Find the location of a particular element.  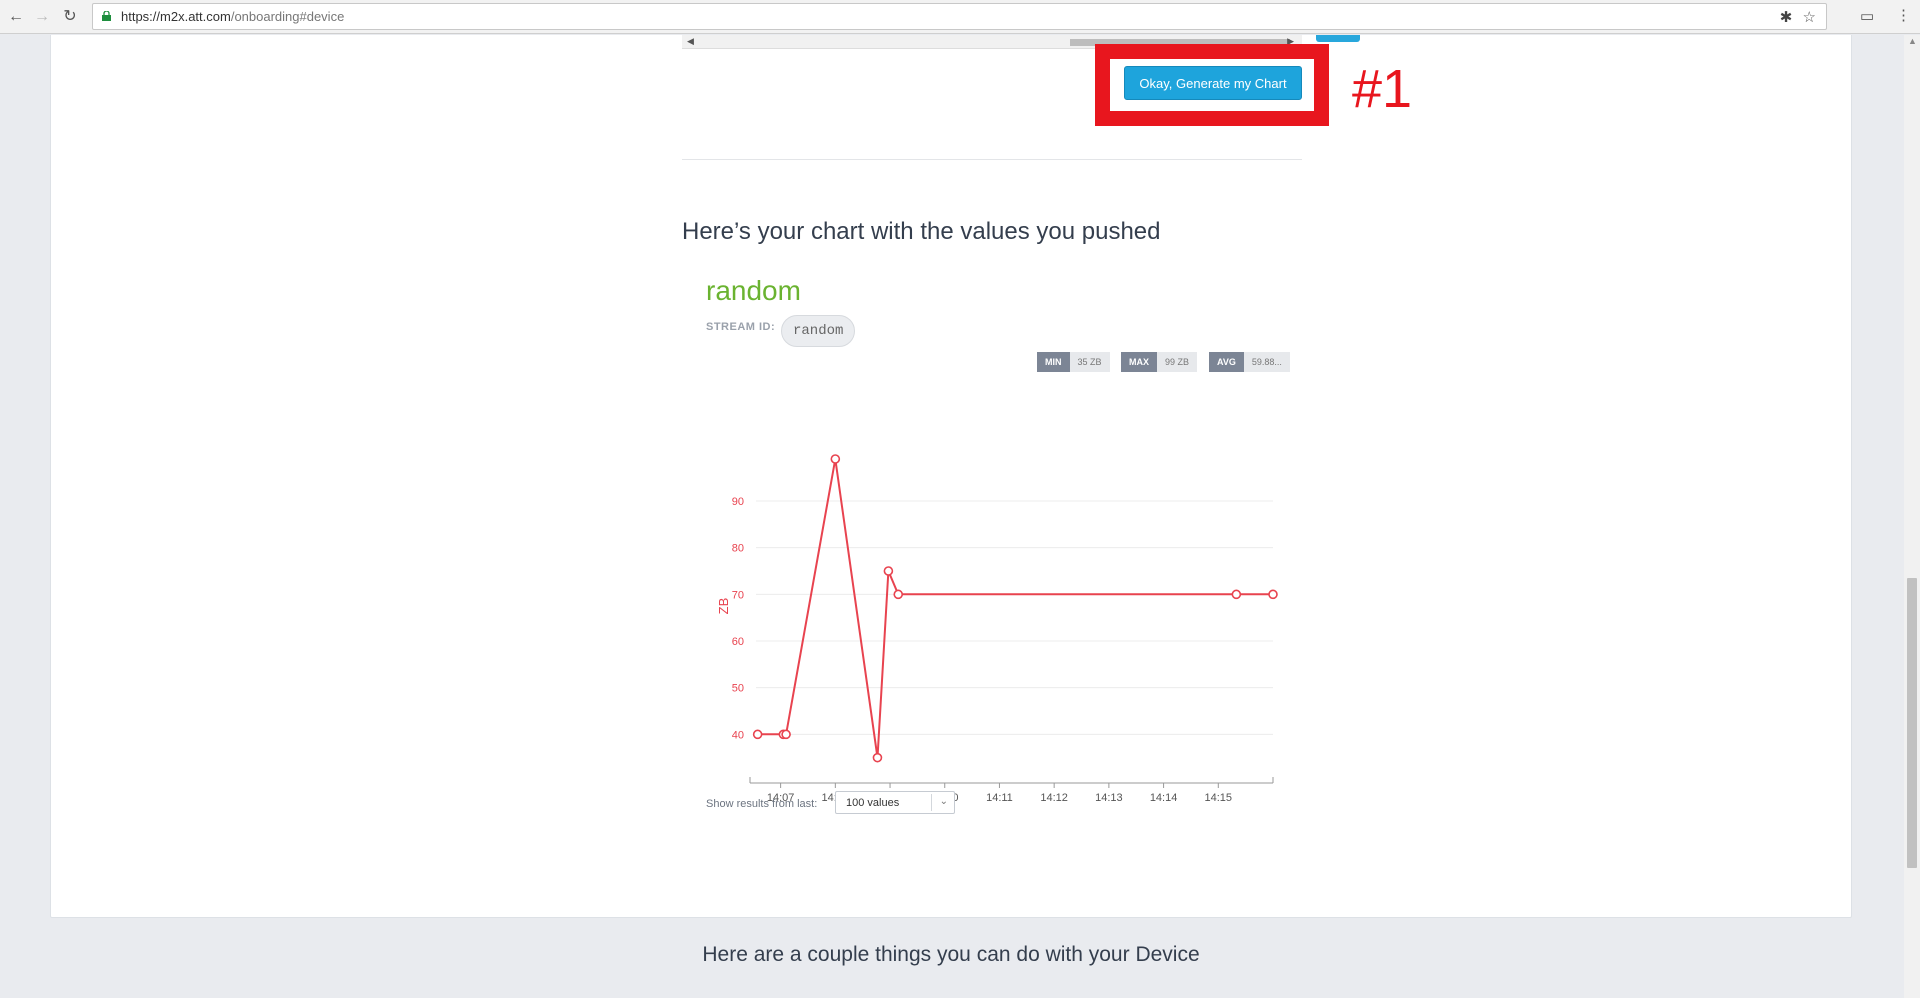

results-range-value: 100 values is located at coordinates (873, 803).